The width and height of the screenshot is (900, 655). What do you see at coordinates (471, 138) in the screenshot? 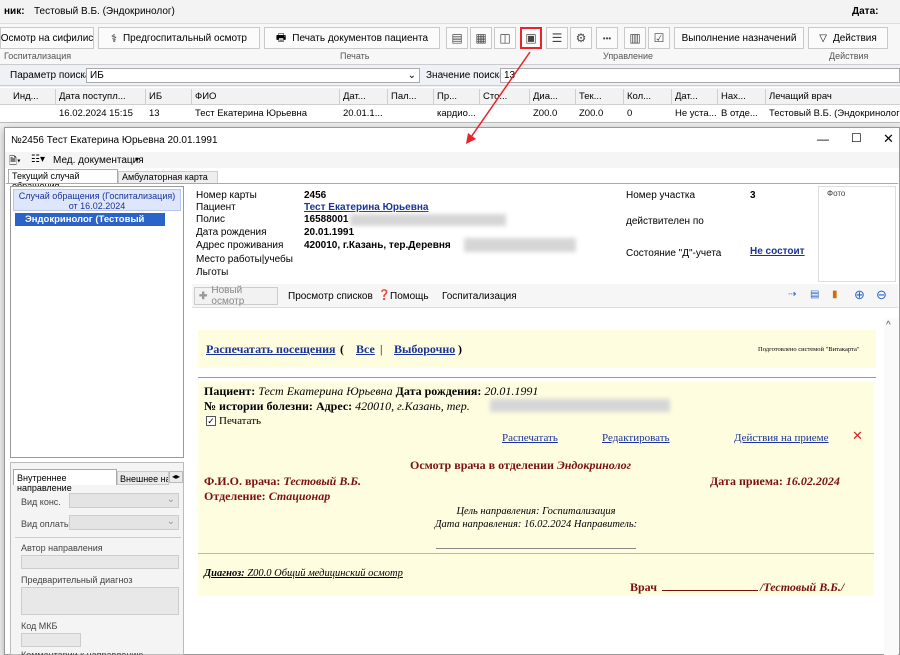
I see `arrow-head` at bounding box center [471, 138].